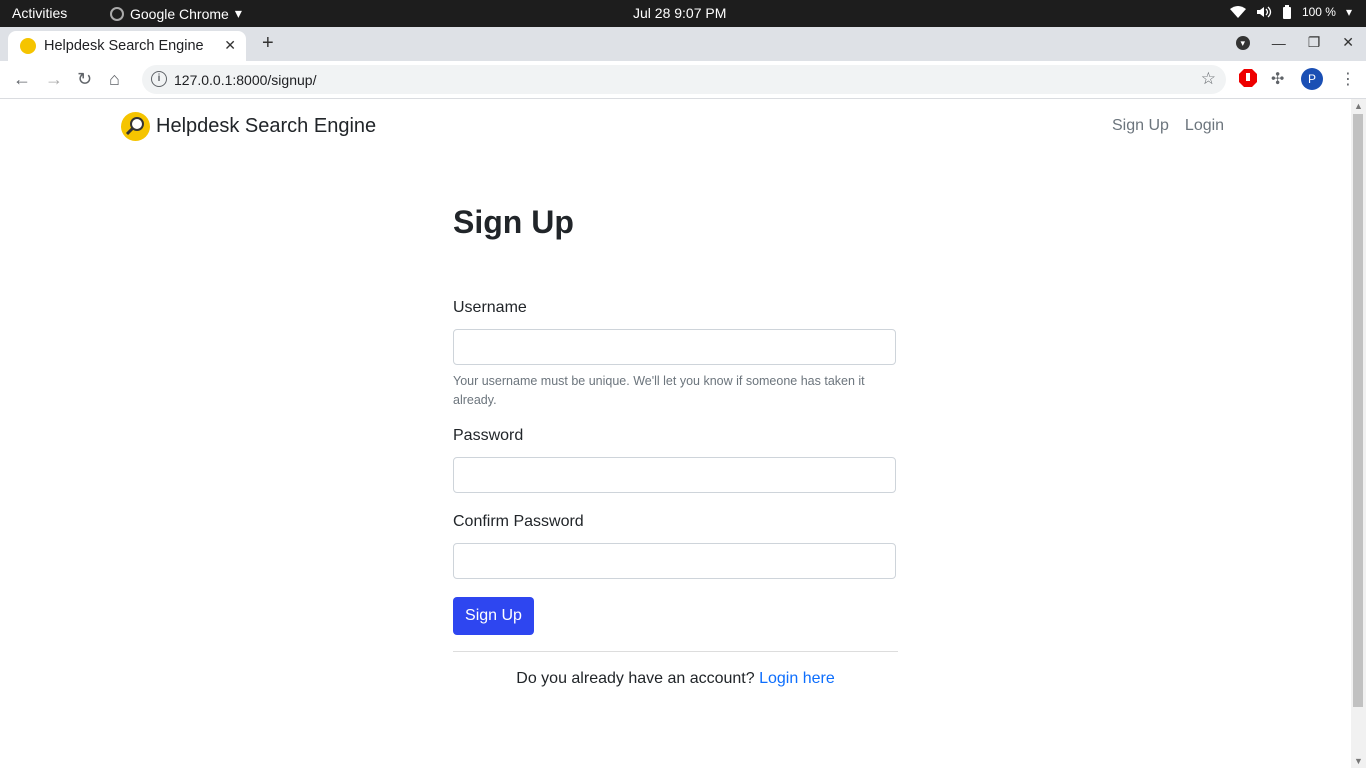 The image size is (1366, 768). What do you see at coordinates (124, 46) in the screenshot?
I see `tab-title: Helpdesk Search Engine` at bounding box center [124, 46].